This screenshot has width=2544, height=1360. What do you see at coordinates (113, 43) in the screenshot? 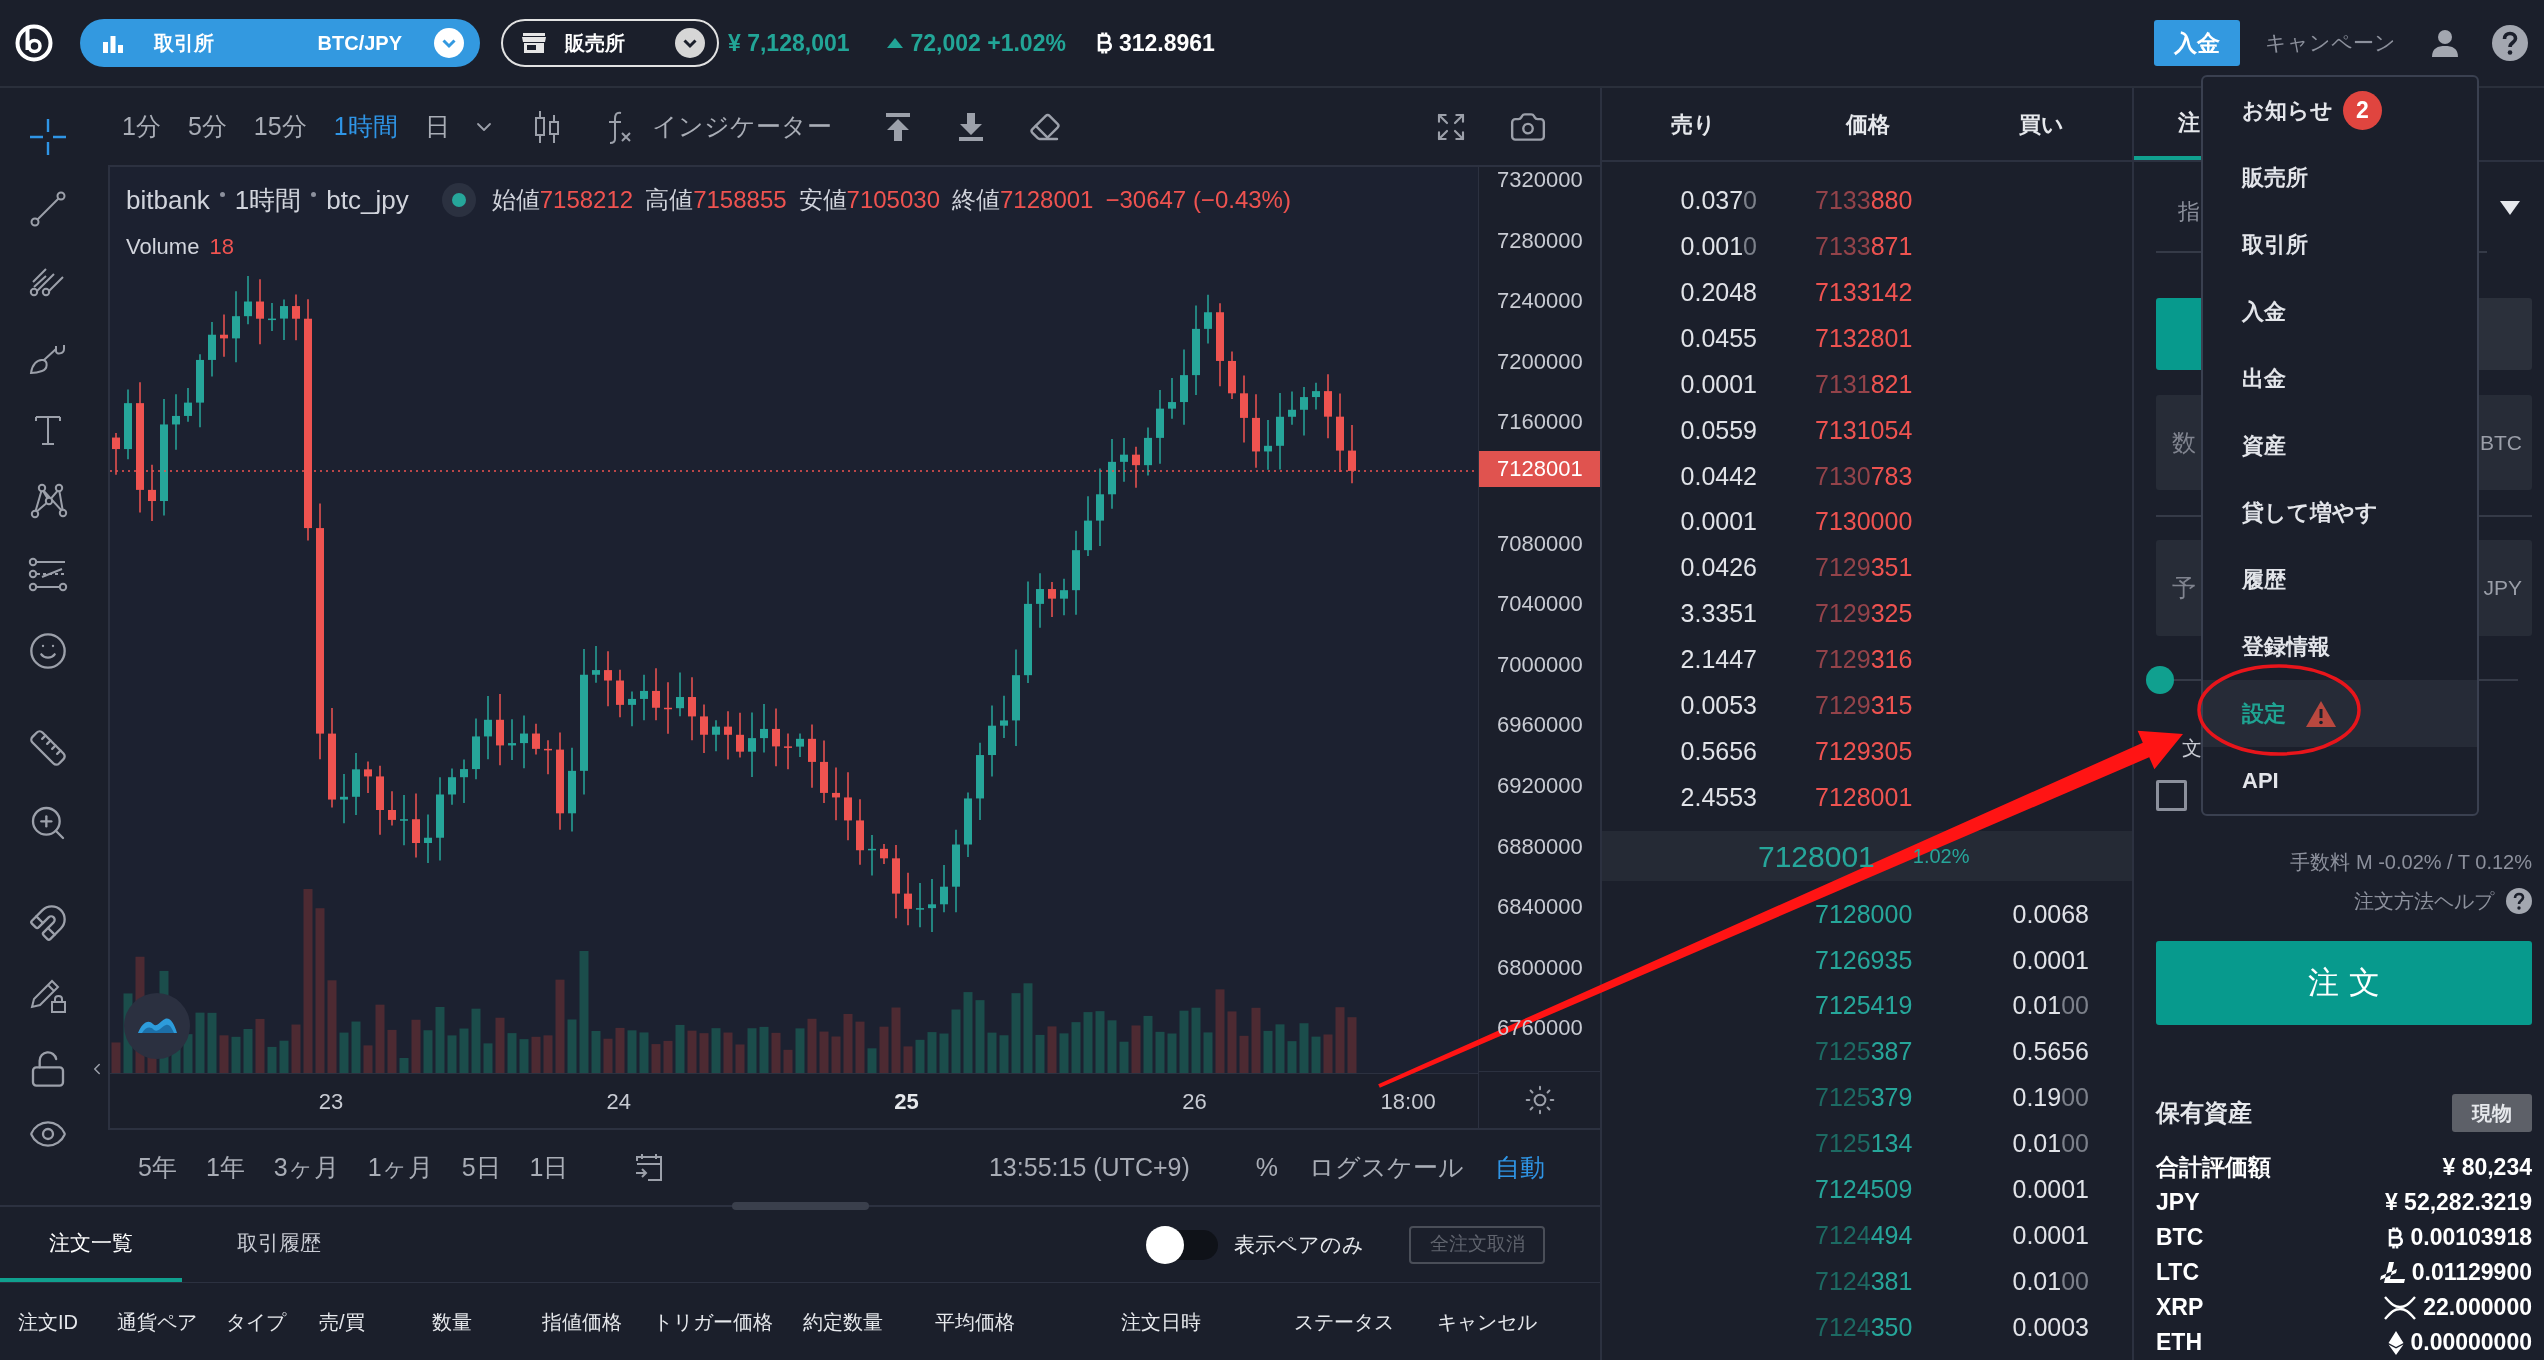
I see `bar-chart-icon` at bounding box center [113, 43].